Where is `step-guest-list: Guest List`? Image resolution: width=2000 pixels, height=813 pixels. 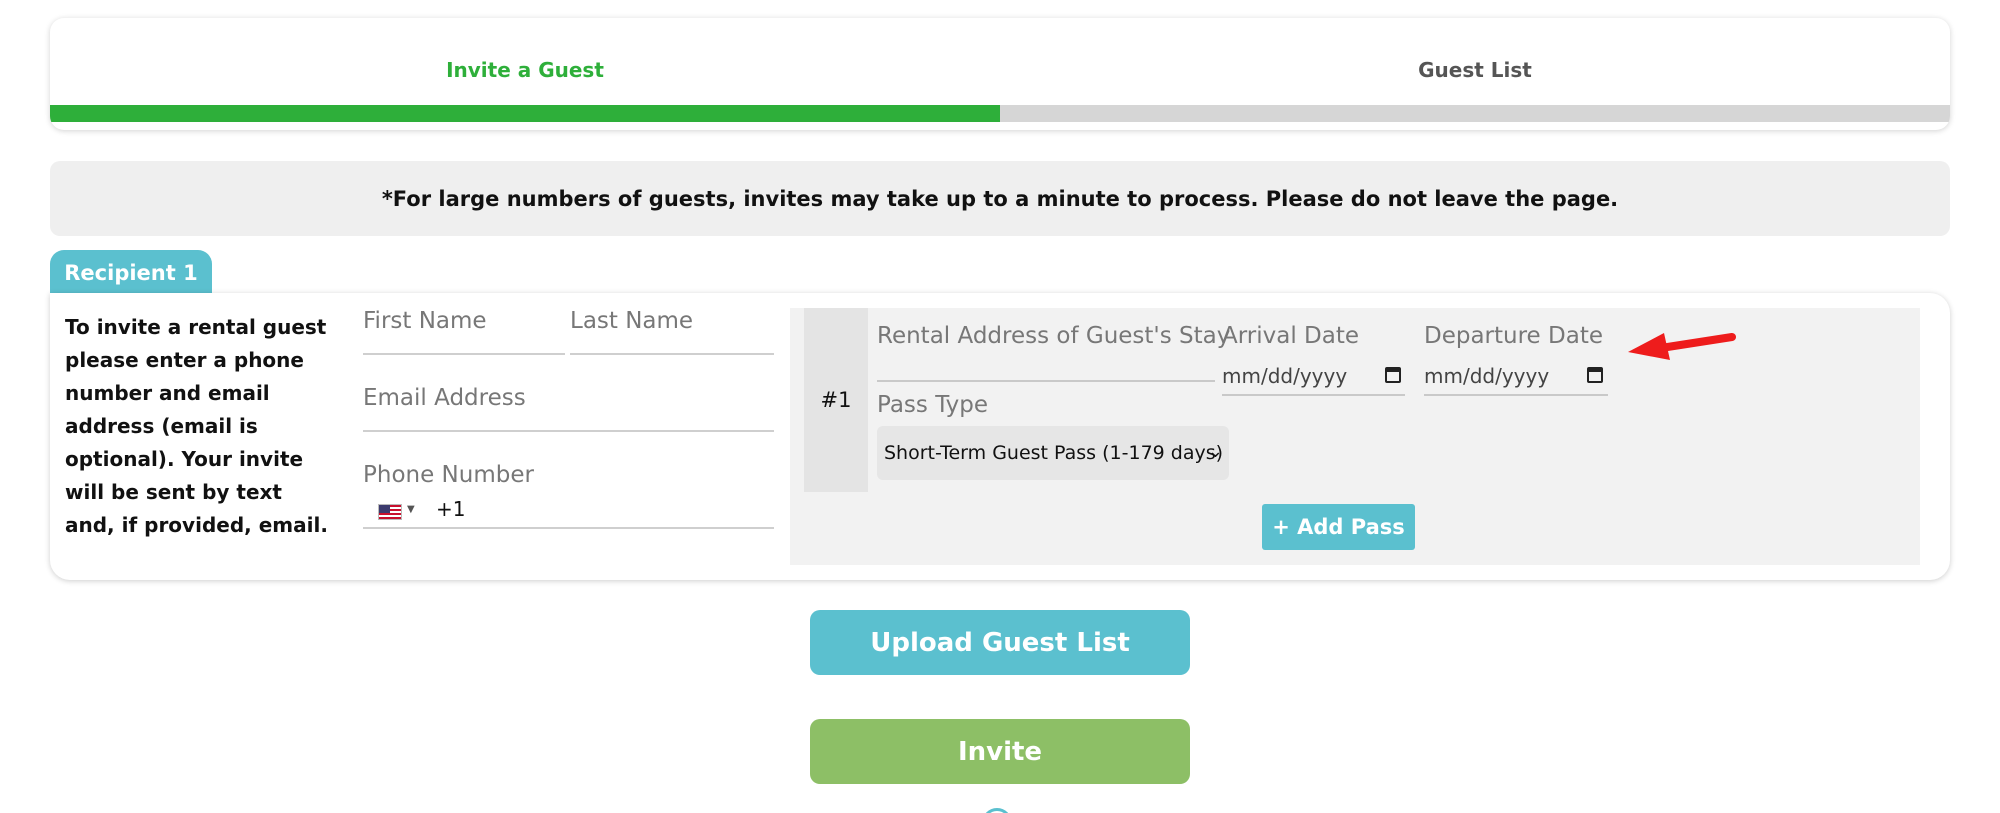
step-guest-list: Guest List is located at coordinates (1475, 70).